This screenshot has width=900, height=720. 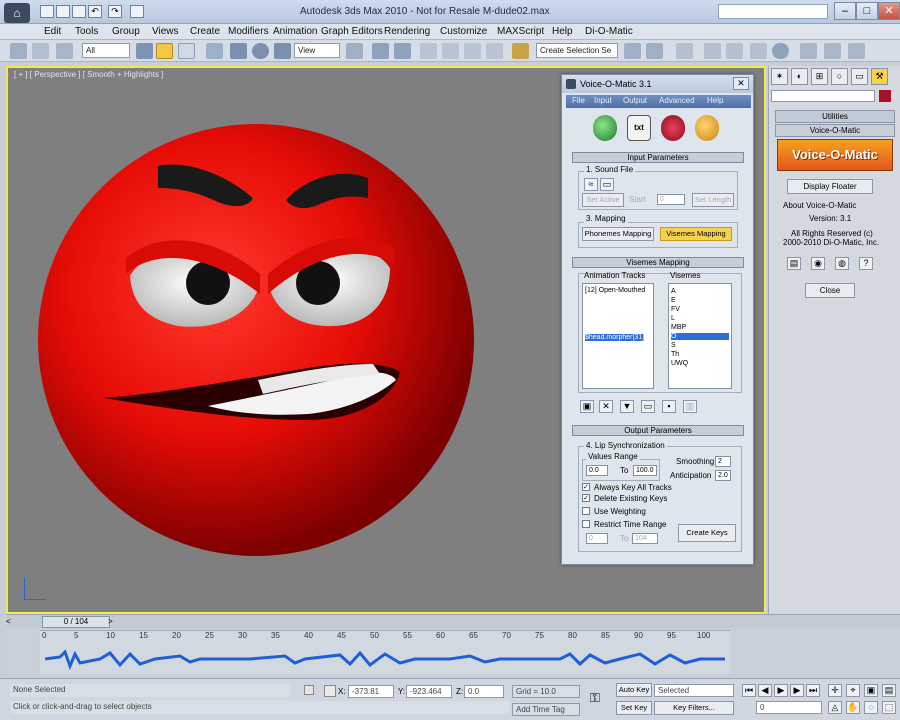 I want to click on spinner-snap-icon, so click(x=494, y=51).